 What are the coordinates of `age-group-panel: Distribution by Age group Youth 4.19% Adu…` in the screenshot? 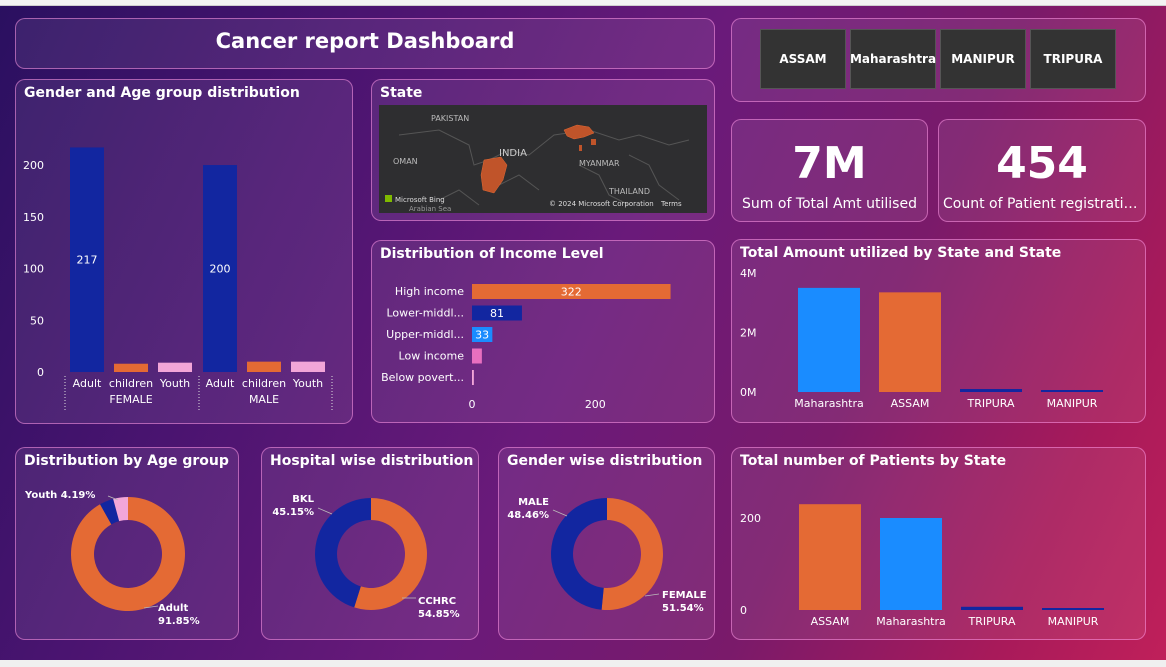 It's located at (127, 543).